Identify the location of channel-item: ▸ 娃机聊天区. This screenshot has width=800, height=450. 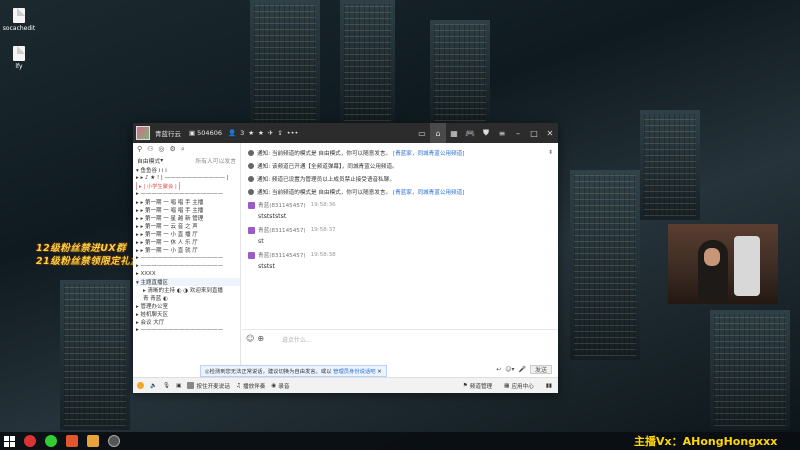
(188, 314).